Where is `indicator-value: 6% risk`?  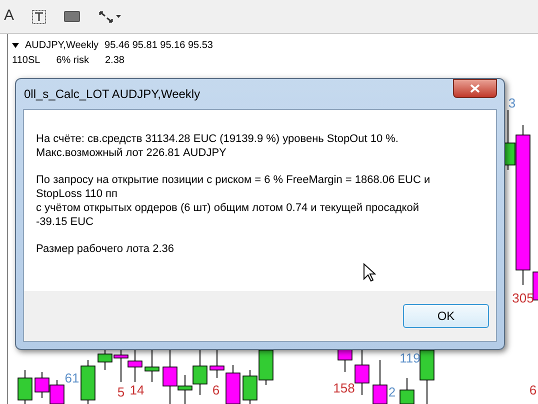 indicator-value: 6% risk is located at coordinates (72, 61).